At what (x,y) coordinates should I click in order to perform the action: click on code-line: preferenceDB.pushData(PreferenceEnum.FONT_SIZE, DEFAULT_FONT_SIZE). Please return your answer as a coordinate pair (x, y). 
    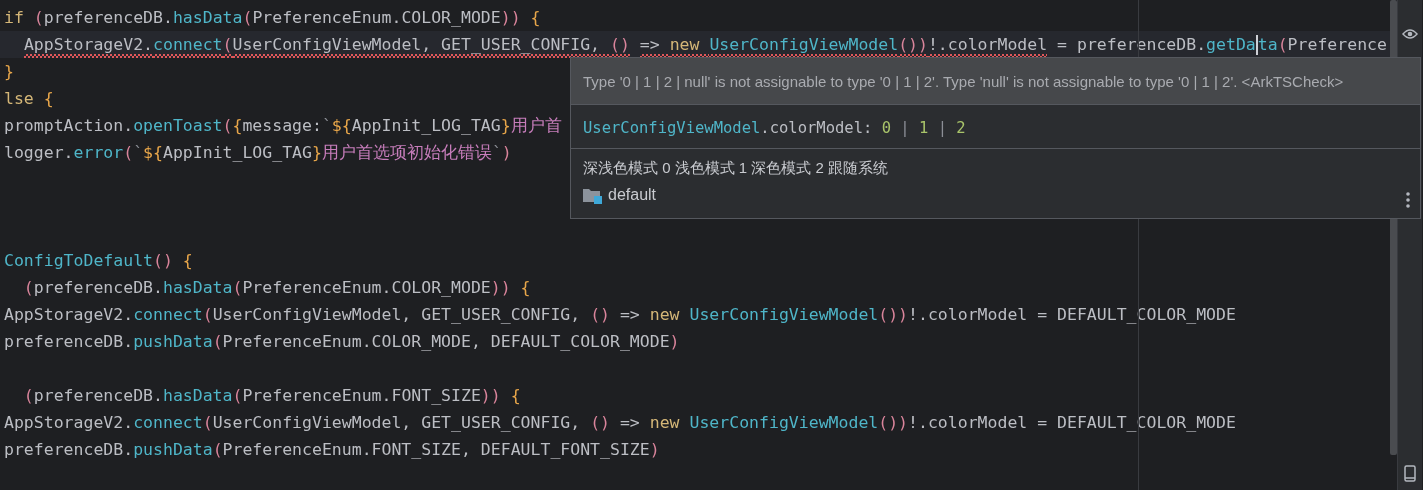
    Looking at the image, I should click on (332, 449).